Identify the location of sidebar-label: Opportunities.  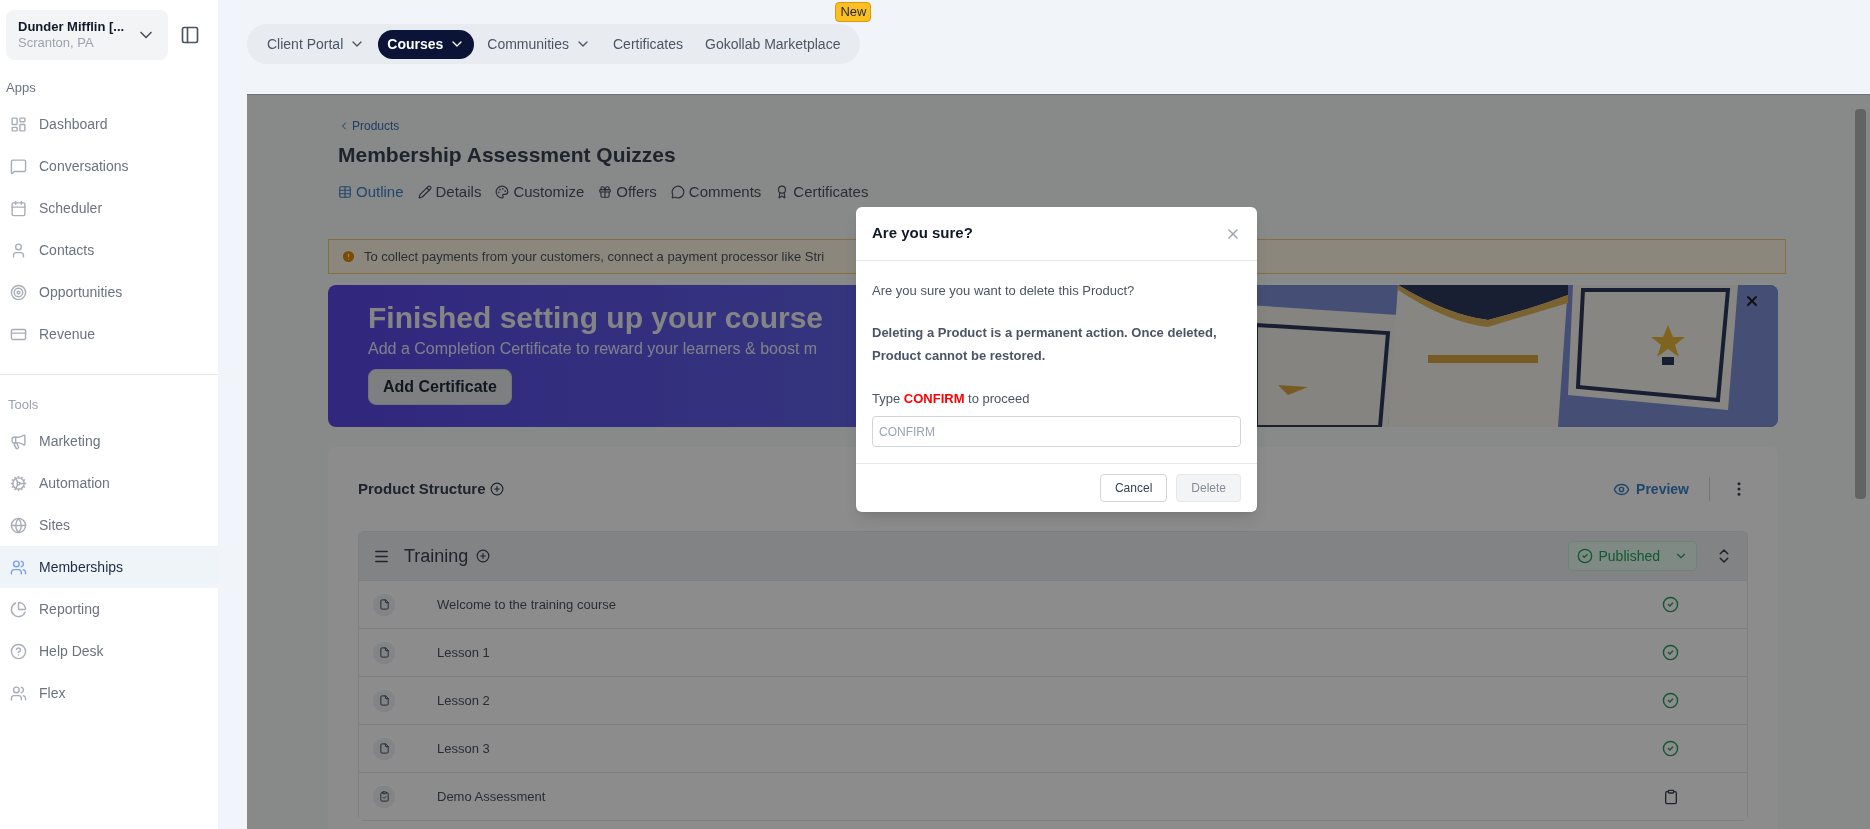
(81, 292).